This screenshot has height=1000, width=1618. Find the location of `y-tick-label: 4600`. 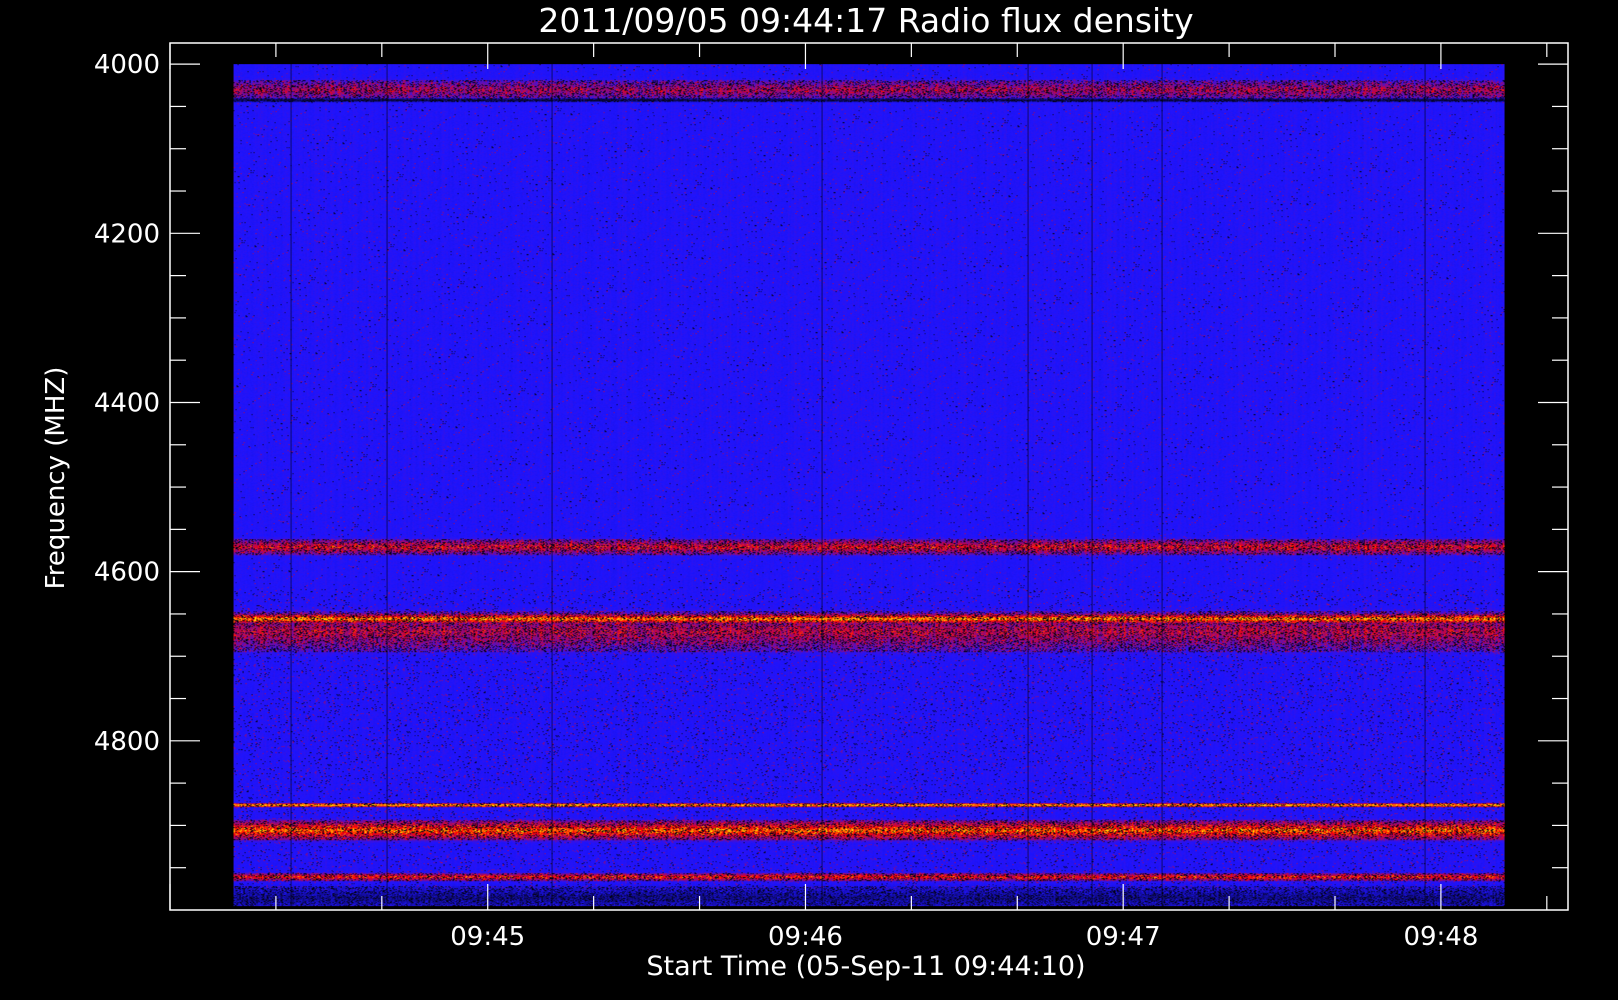

y-tick-label: 4600 is located at coordinates (127, 573).